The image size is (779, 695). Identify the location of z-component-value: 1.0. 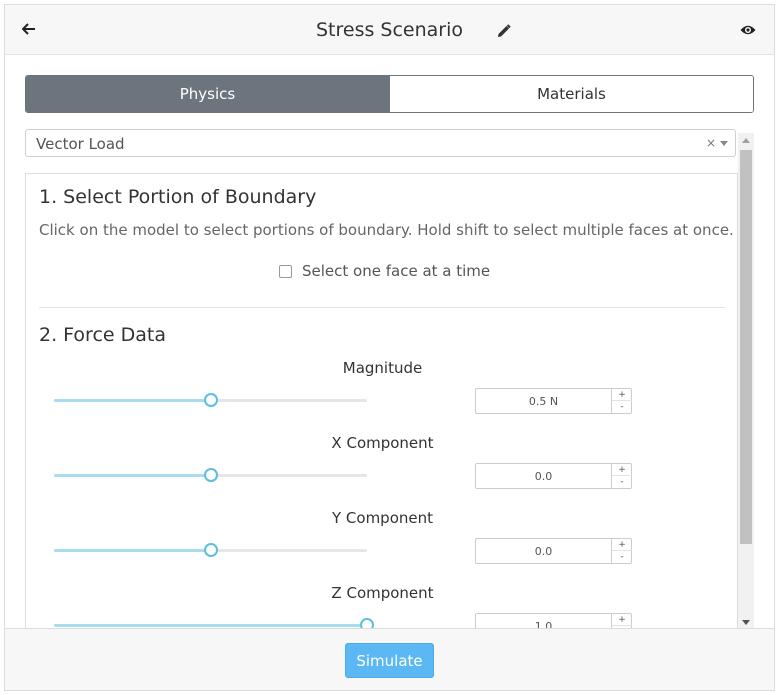
(543, 624).